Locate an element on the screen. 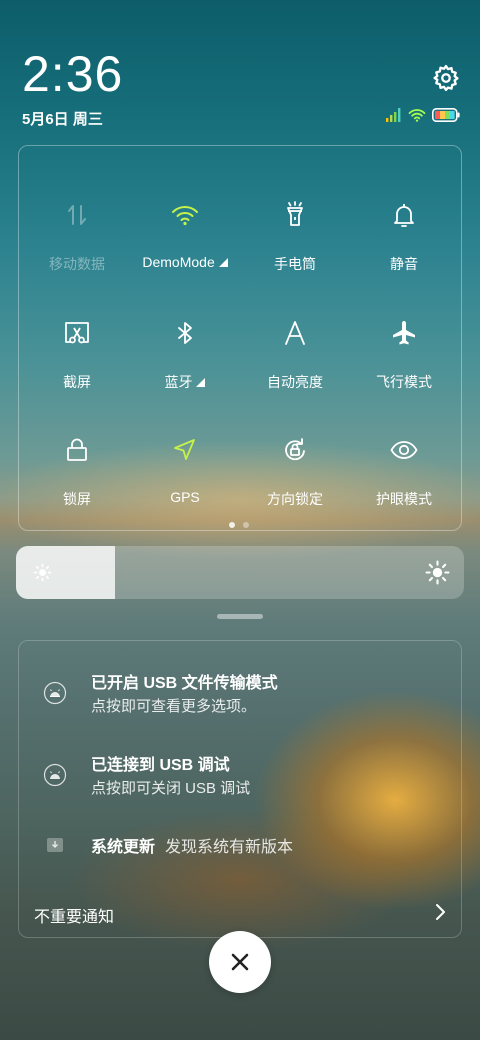 The height and width of the screenshot is (1040, 480). tile-label: 锁屏 is located at coordinates (77, 499).